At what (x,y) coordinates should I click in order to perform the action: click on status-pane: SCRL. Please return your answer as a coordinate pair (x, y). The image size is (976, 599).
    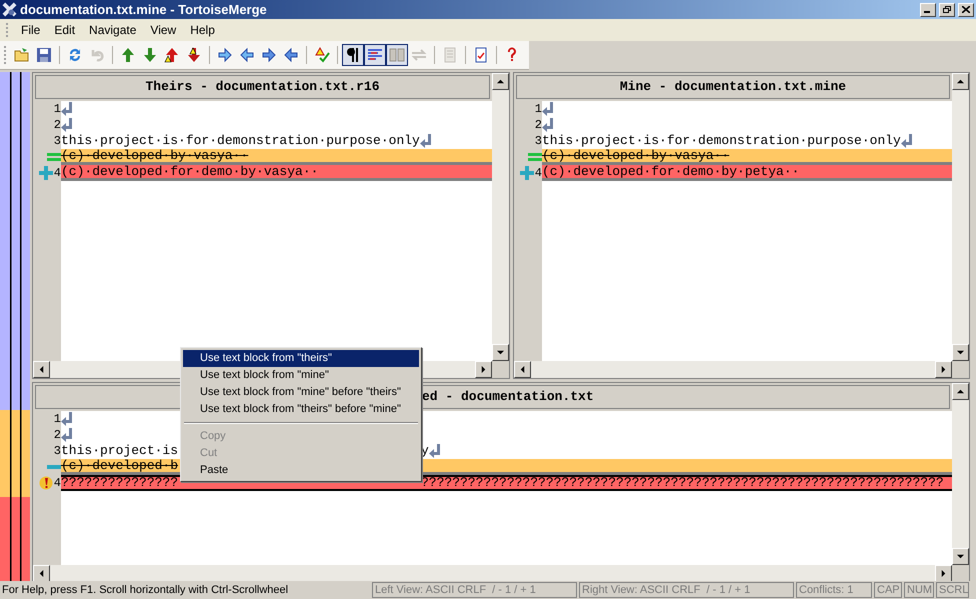
    Looking at the image, I should click on (952, 590).